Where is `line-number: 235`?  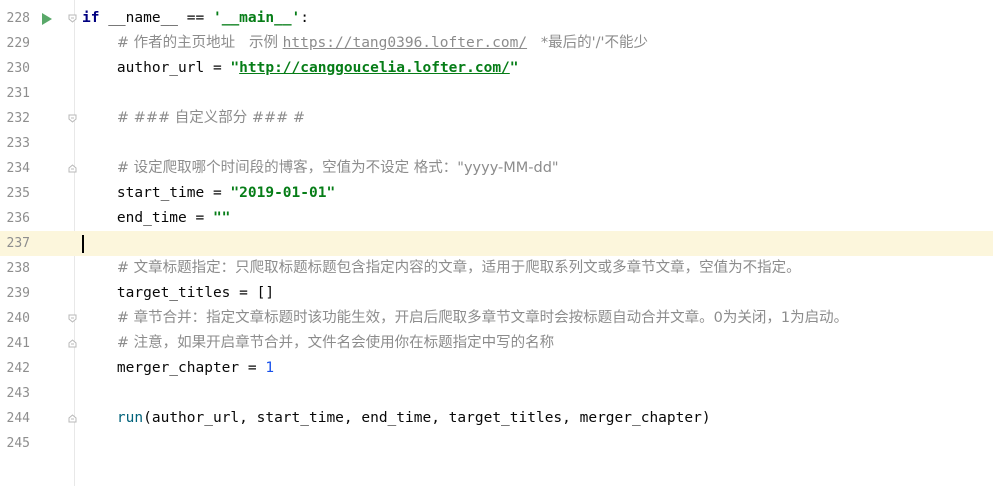
line-number: 235 is located at coordinates (18, 193).